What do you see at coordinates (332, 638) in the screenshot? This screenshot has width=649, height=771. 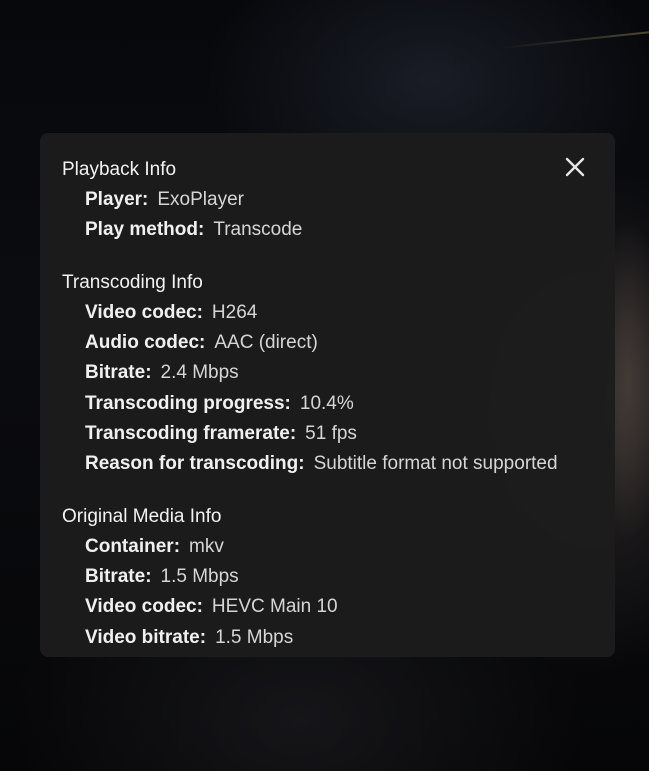 I see `info-row-video-bitrate: Video bitrate: 1.5 Mbps` at bounding box center [332, 638].